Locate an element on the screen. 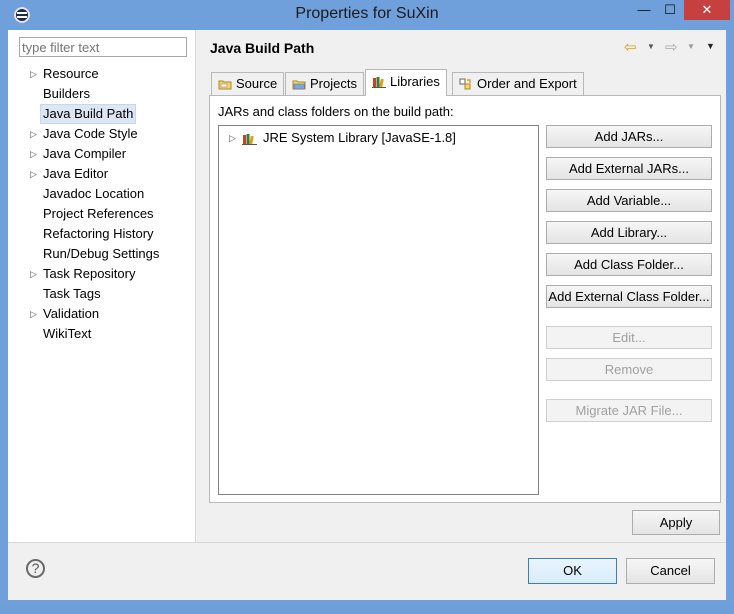  tree-item-javadoc-location: Javadoc Location is located at coordinates (101, 194).